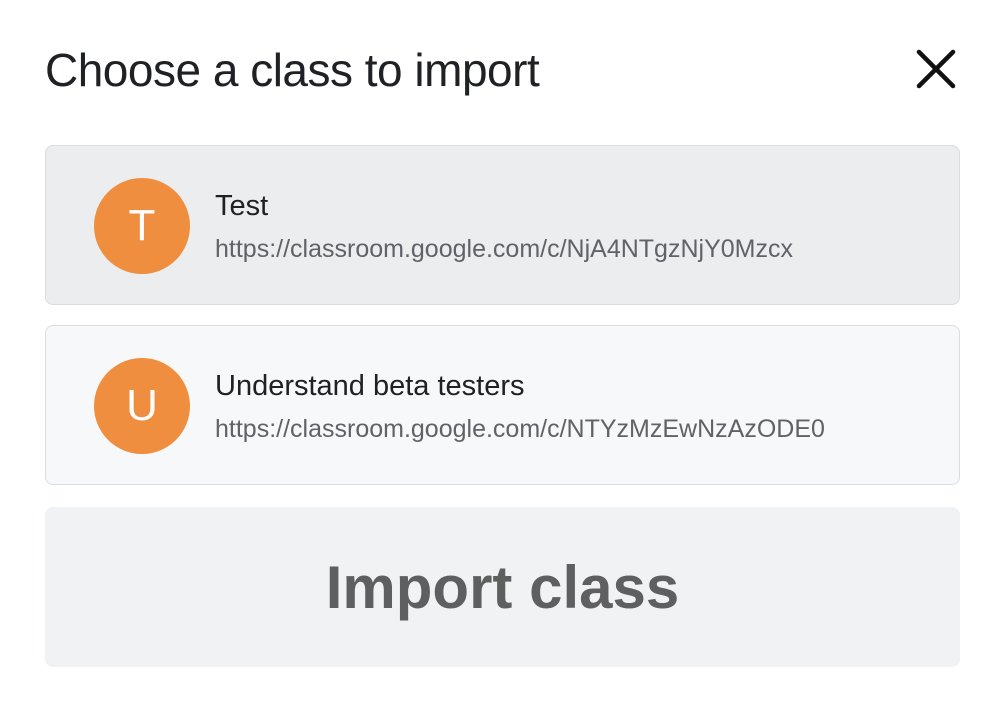 This screenshot has width=1004, height=712. Describe the element at coordinates (370, 386) in the screenshot. I see `class-name: Understand beta testers` at that location.